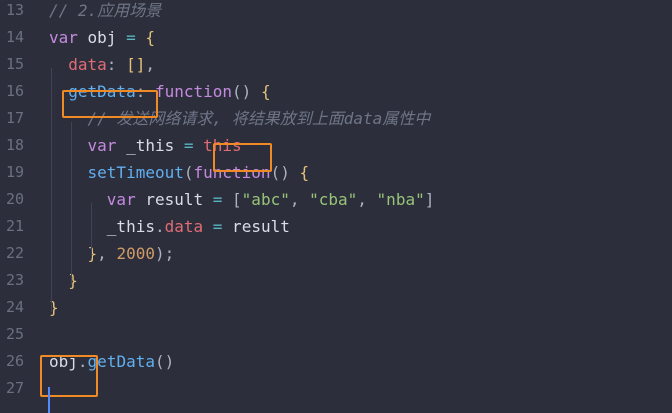  I want to click on code-text: // 2.应用场景, so click(105, 12).